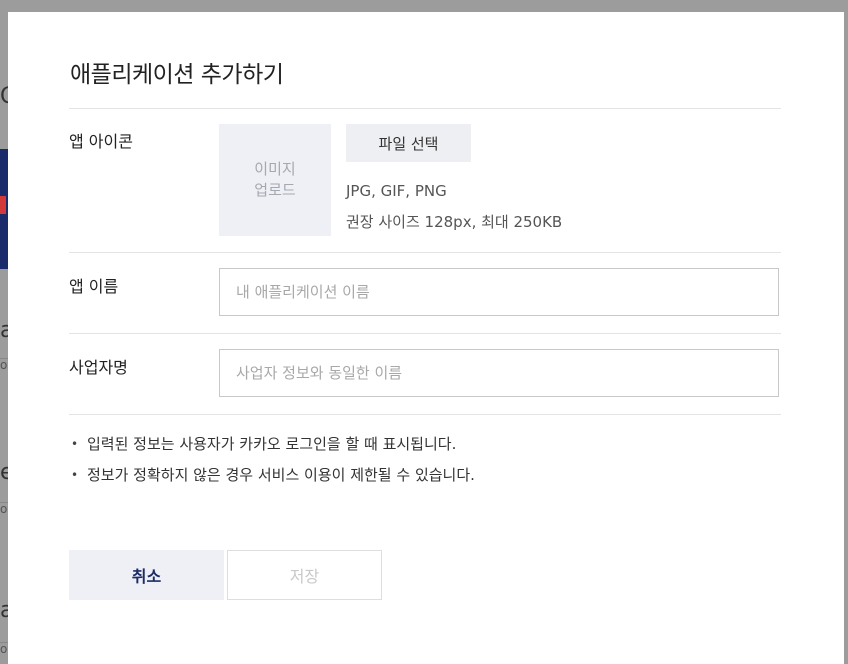  I want to click on image-upload-area: 이미지 업로드, so click(275, 180).